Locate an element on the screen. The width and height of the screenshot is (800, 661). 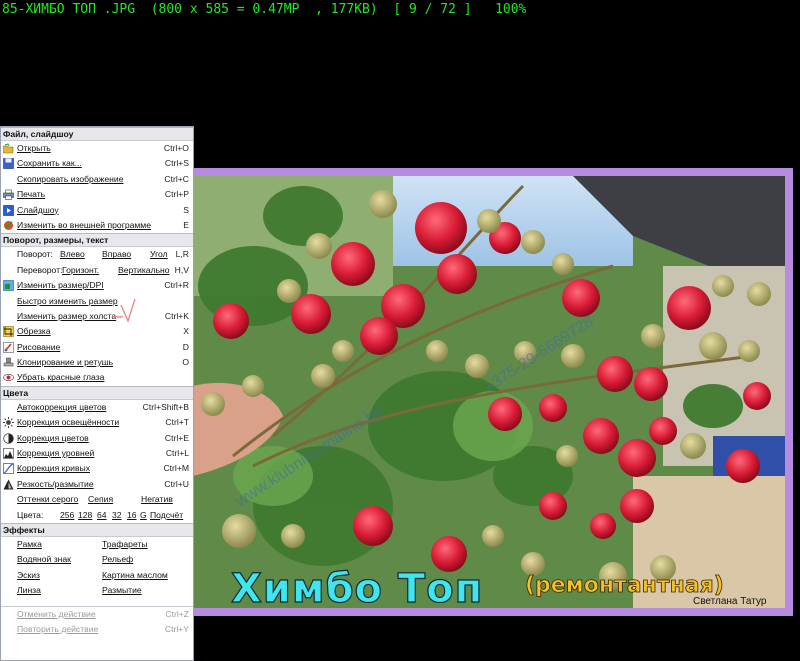
menu-item-red-eye: Убрать красные глаза is located at coordinates (97, 377).